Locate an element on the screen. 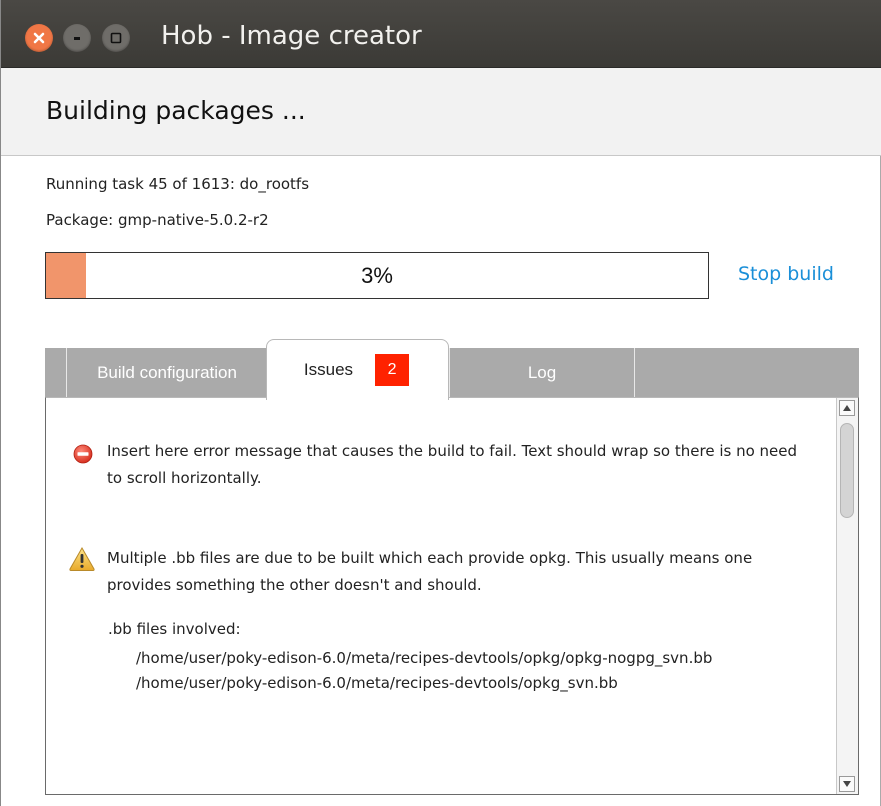 The image size is (881, 806). close-icon is located at coordinates (39, 38).